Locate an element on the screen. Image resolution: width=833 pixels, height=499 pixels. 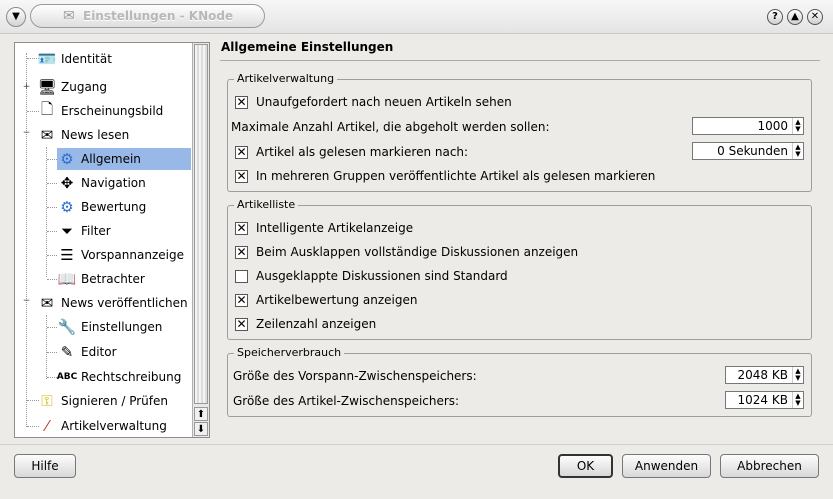
tree-item-betrachter: 📖 Betrachter is located at coordinates (101, 279).